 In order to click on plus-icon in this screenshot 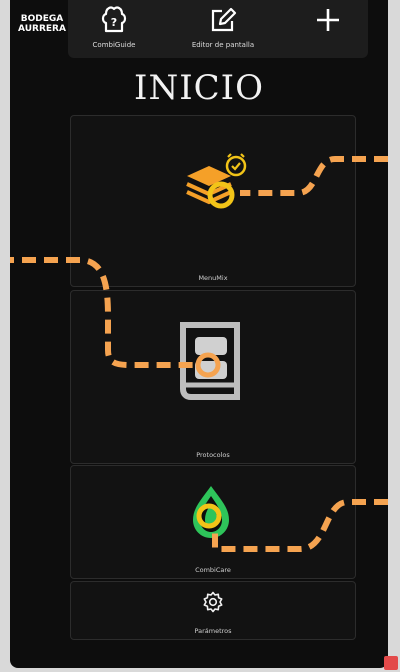, I will do `click(328, 20)`.